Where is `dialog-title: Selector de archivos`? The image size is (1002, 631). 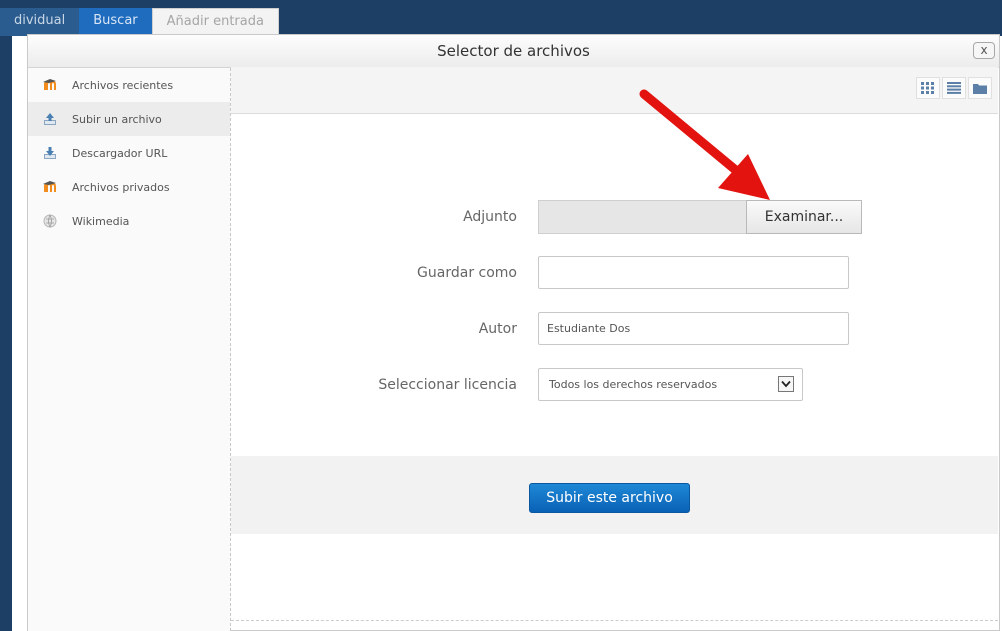
dialog-title: Selector de archivos is located at coordinates (513, 51).